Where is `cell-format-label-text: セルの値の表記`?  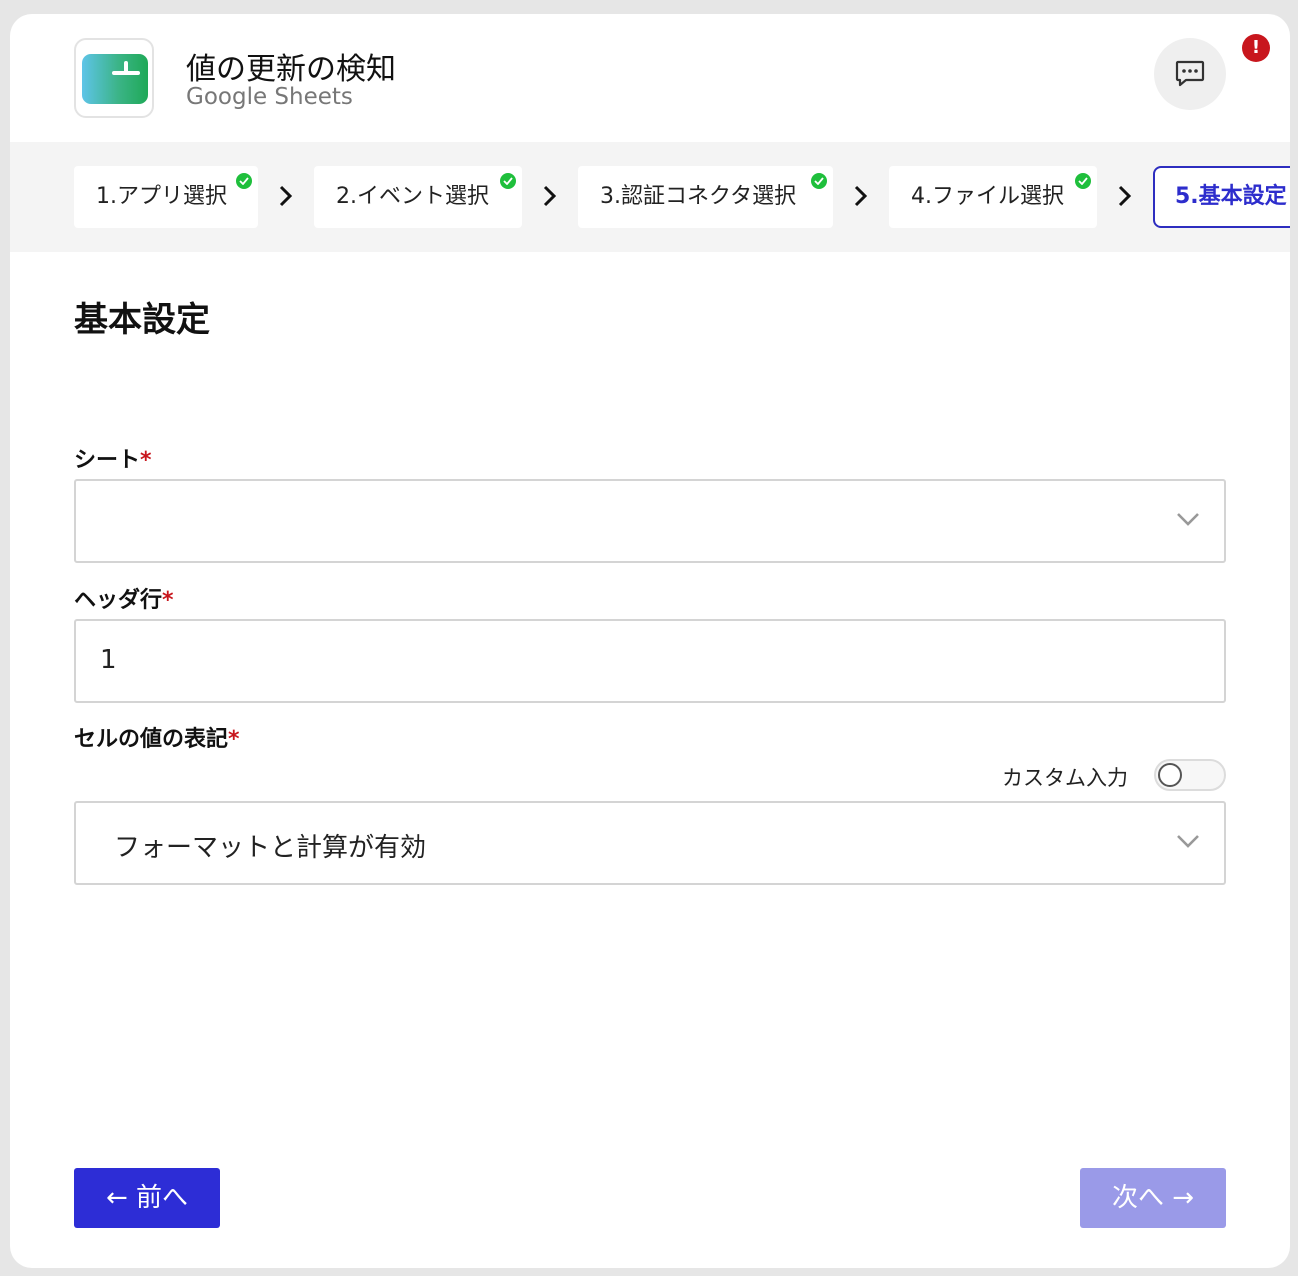 cell-format-label-text: セルの値の表記 is located at coordinates (151, 739).